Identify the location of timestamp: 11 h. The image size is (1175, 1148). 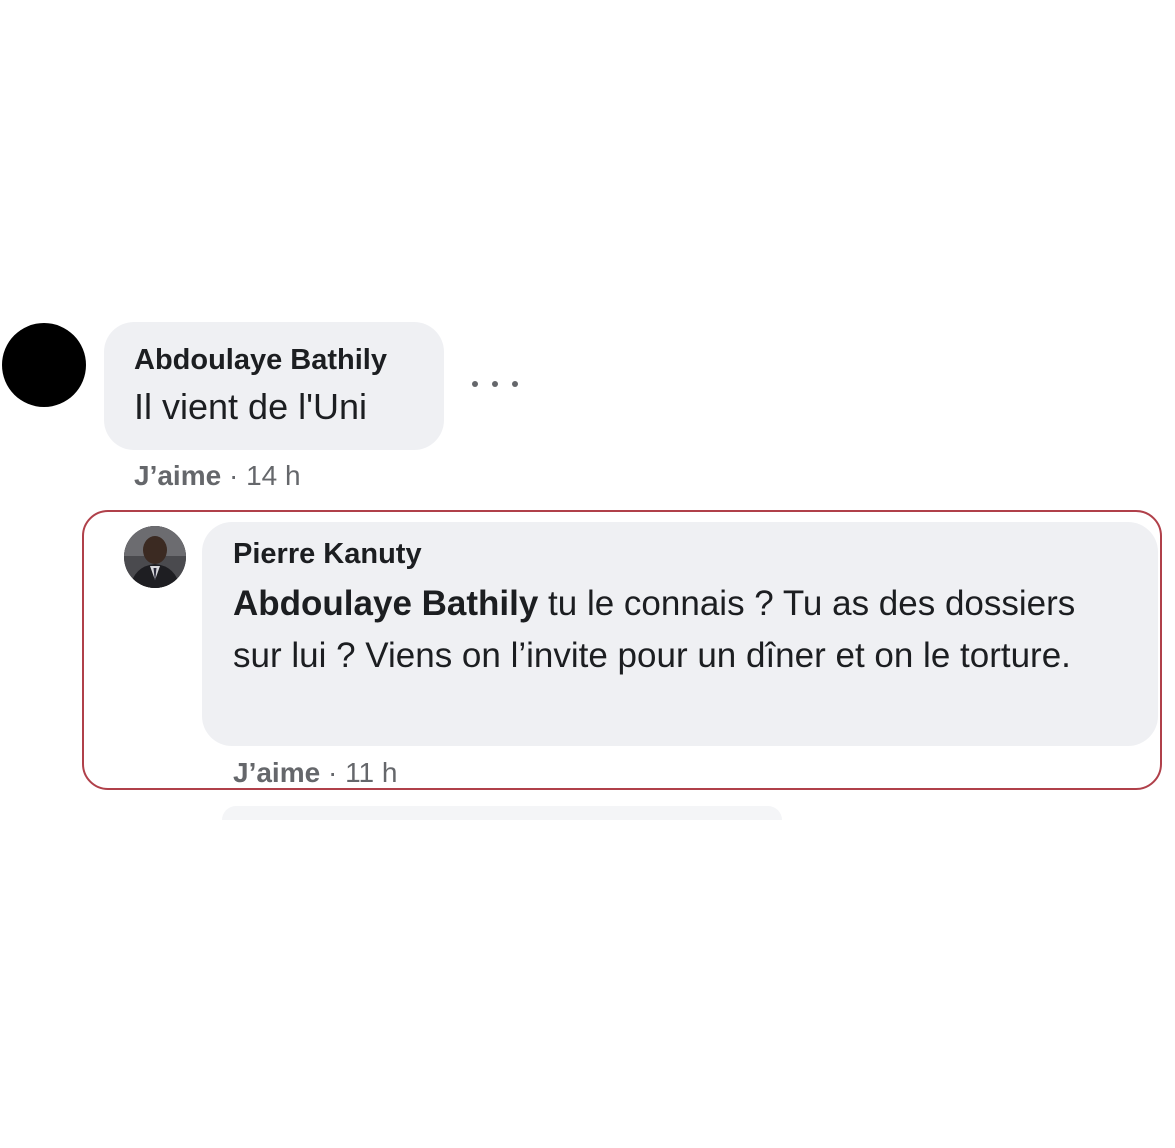
(371, 772).